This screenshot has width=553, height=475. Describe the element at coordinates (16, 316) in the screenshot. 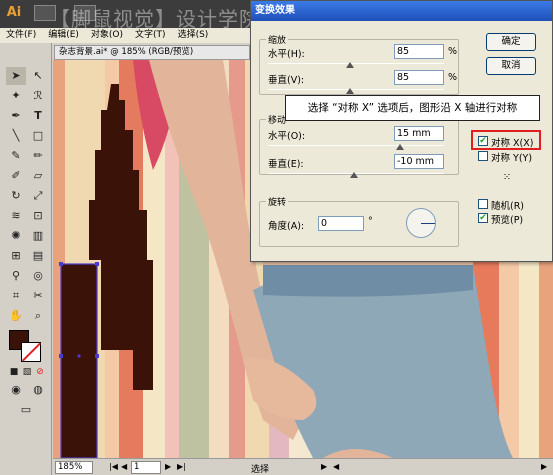

I see `hand-tool-icon: ✋` at that location.